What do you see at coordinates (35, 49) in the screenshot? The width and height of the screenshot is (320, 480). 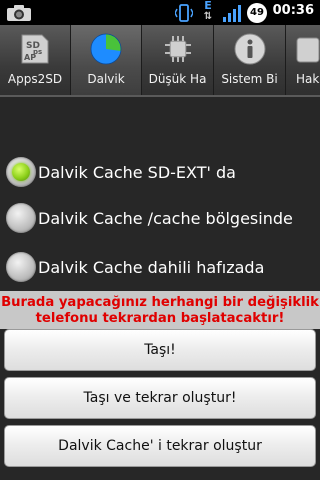 I see `apps2sd-icon: SD ps AP` at bounding box center [35, 49].